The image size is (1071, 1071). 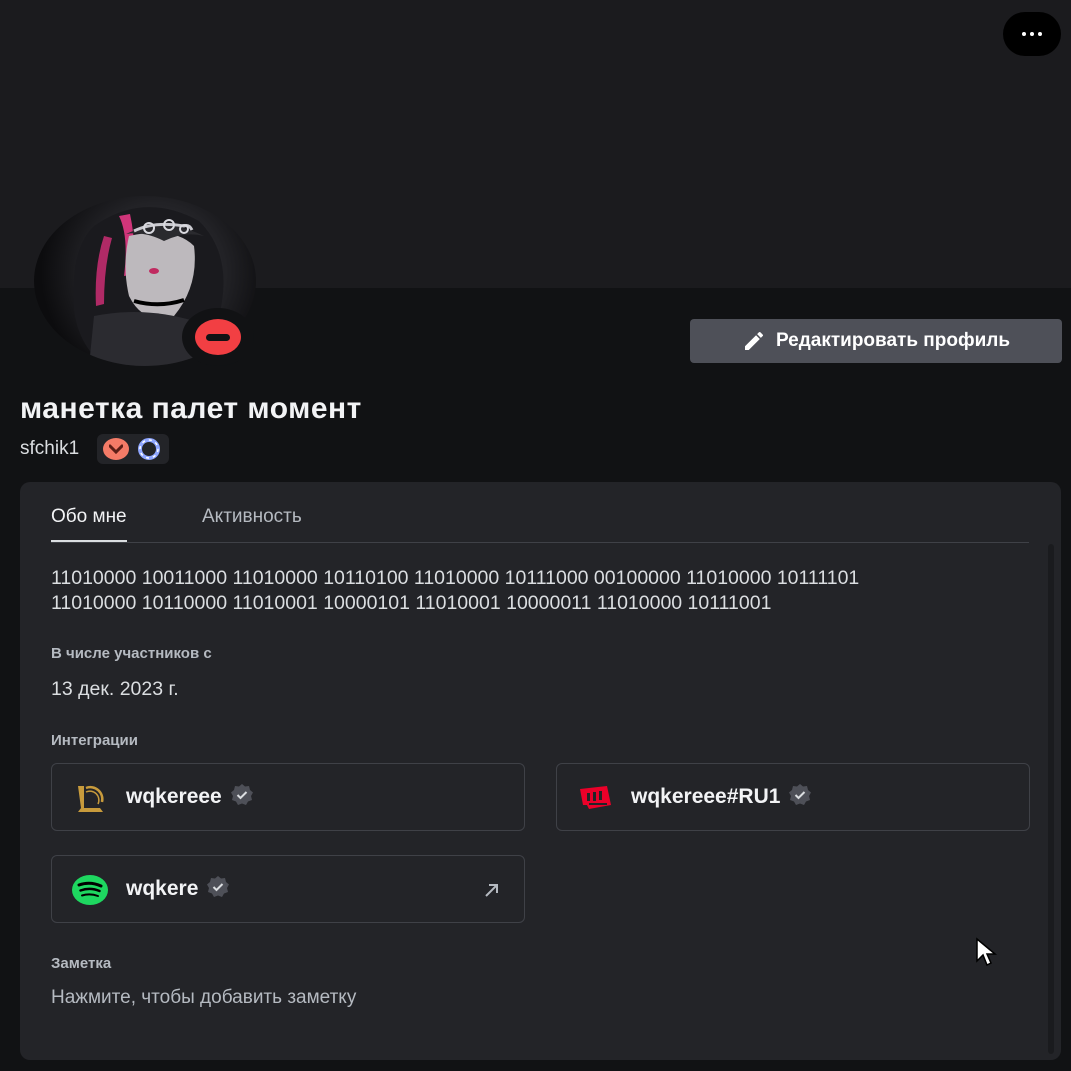 I want to click on pencil-icon, so click(x=753, y=340).